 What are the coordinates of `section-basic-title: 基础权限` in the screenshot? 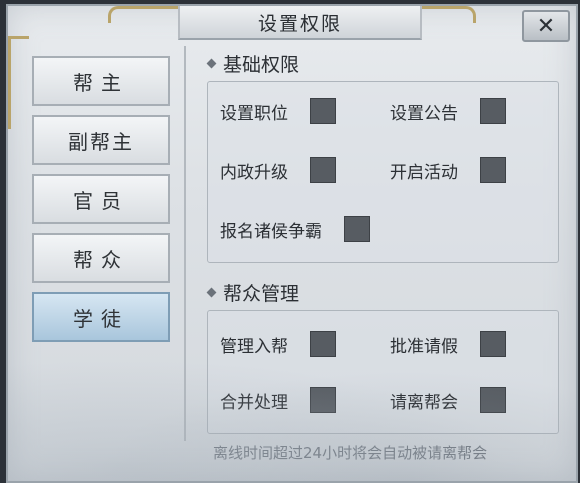 It's located at (253, 63).